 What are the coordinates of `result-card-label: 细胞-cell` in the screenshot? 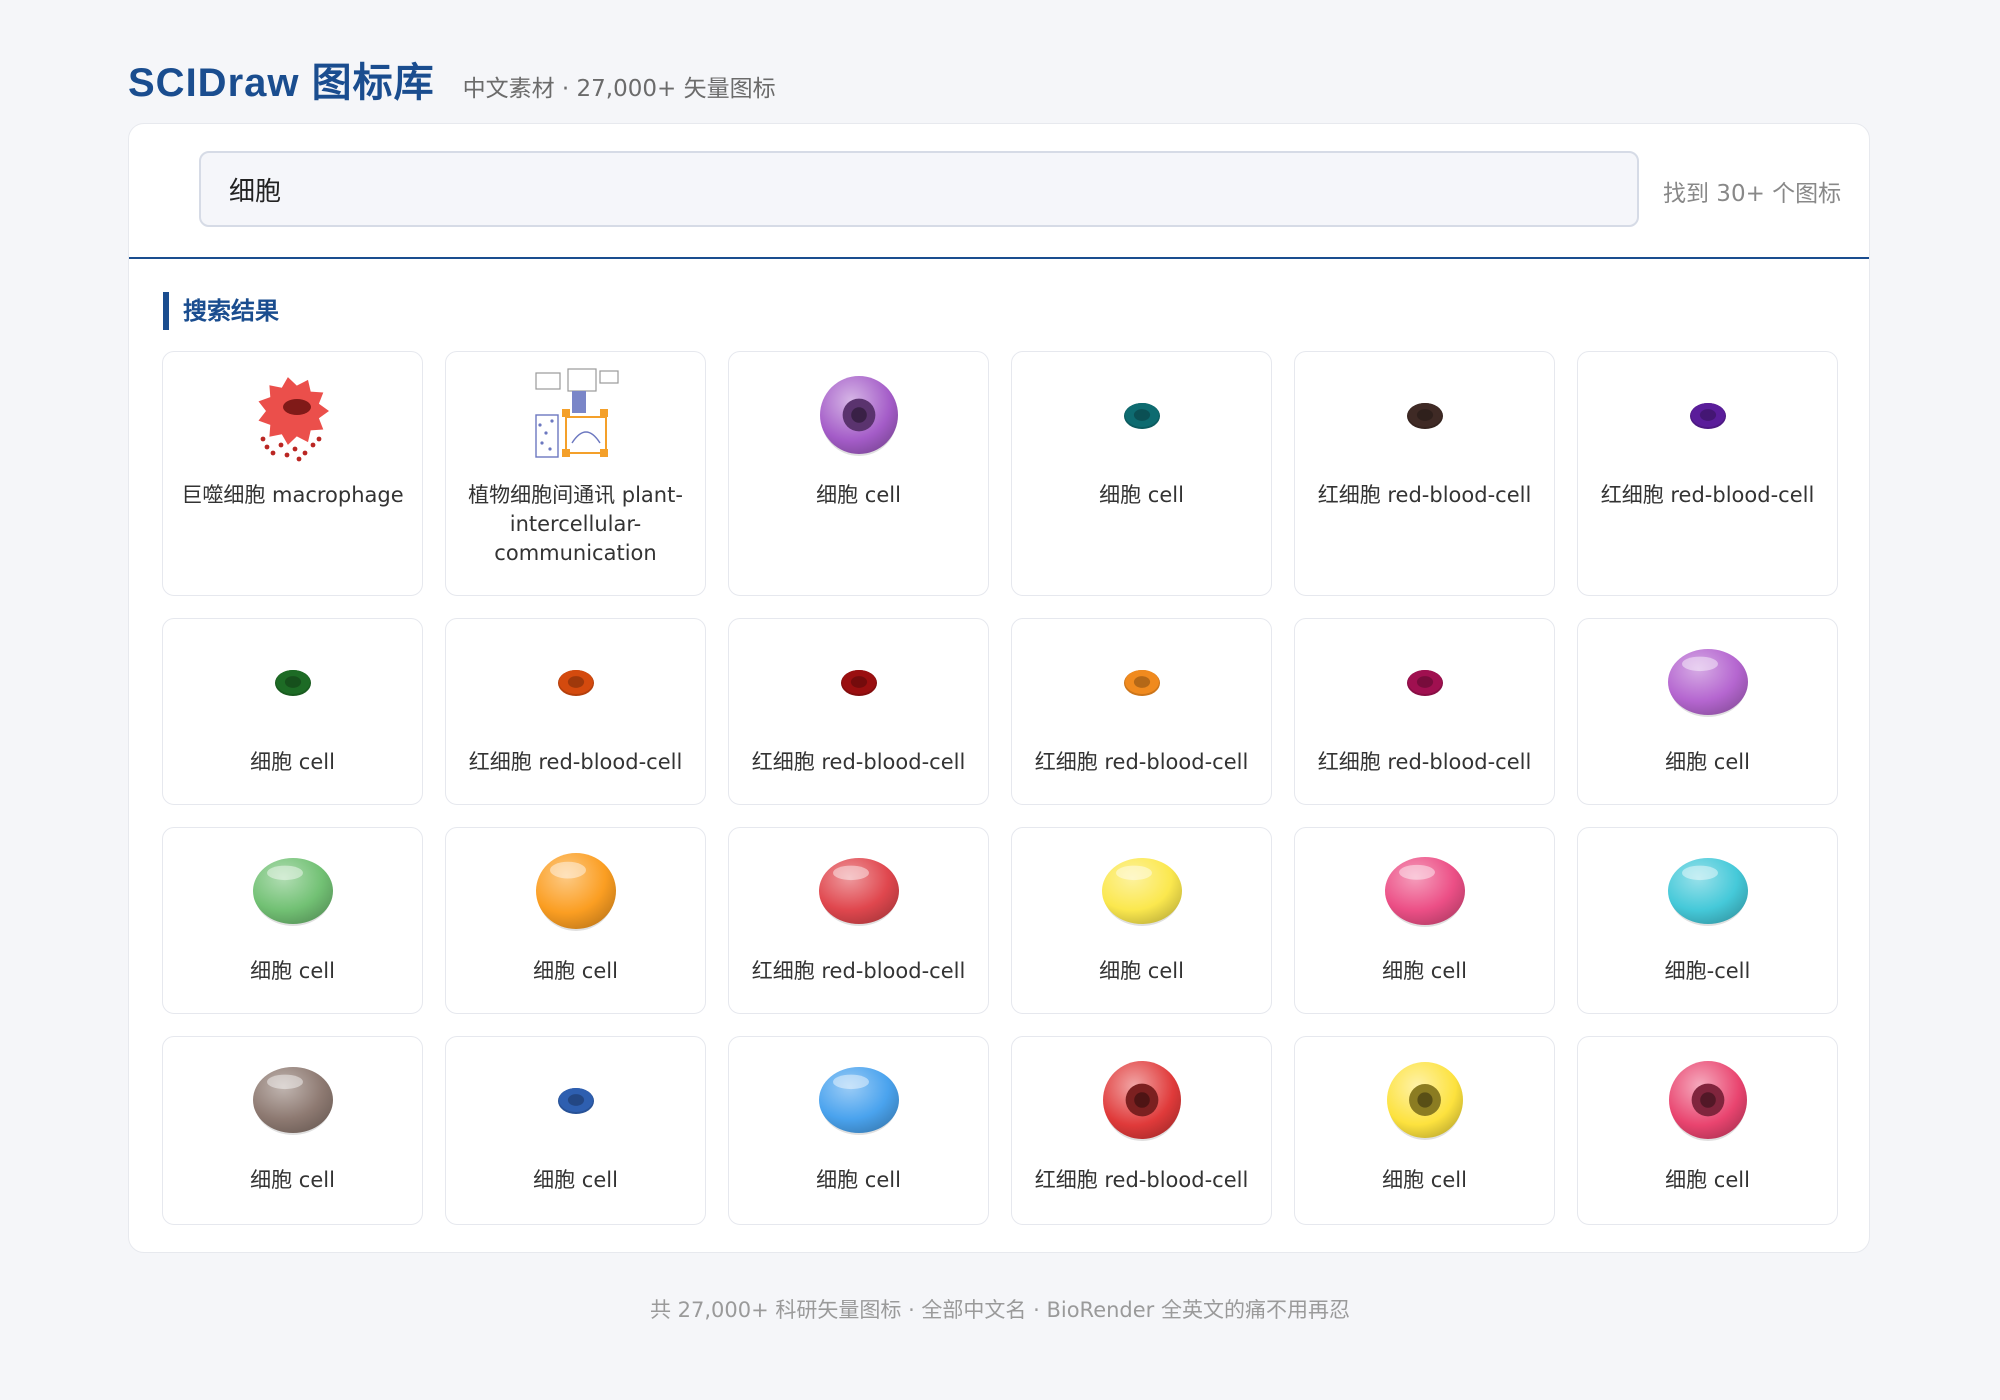 It's located at (1707, 971).